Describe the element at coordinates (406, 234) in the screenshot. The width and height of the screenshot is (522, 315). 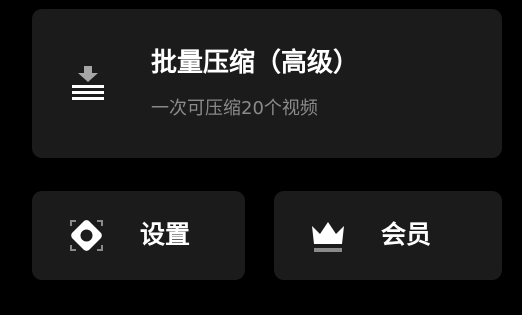
I see `vip-label: 会员` at that location.